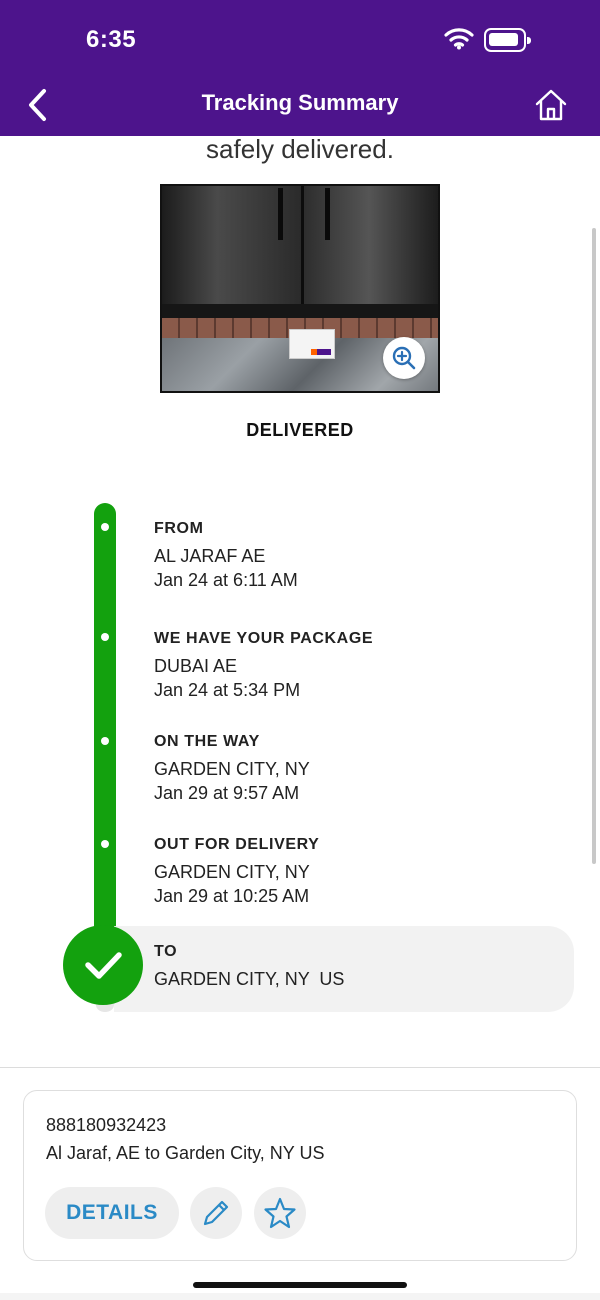  I want to click on star-icon, so click(280, 1220).